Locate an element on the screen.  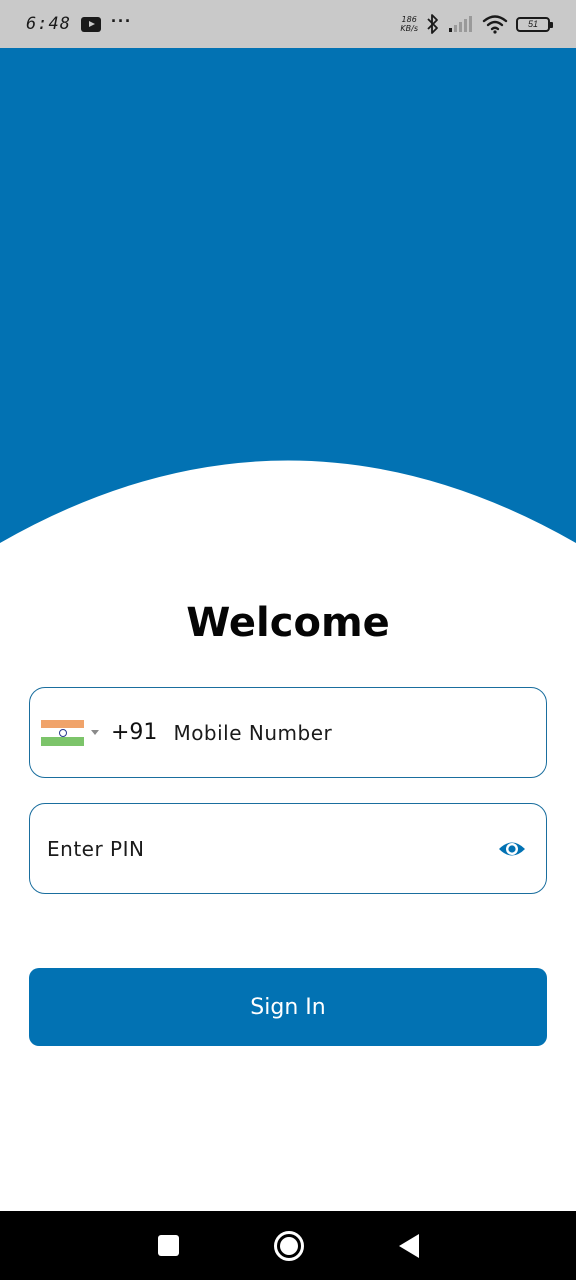
home-circle-icon is located at coordinates (288, 1245).